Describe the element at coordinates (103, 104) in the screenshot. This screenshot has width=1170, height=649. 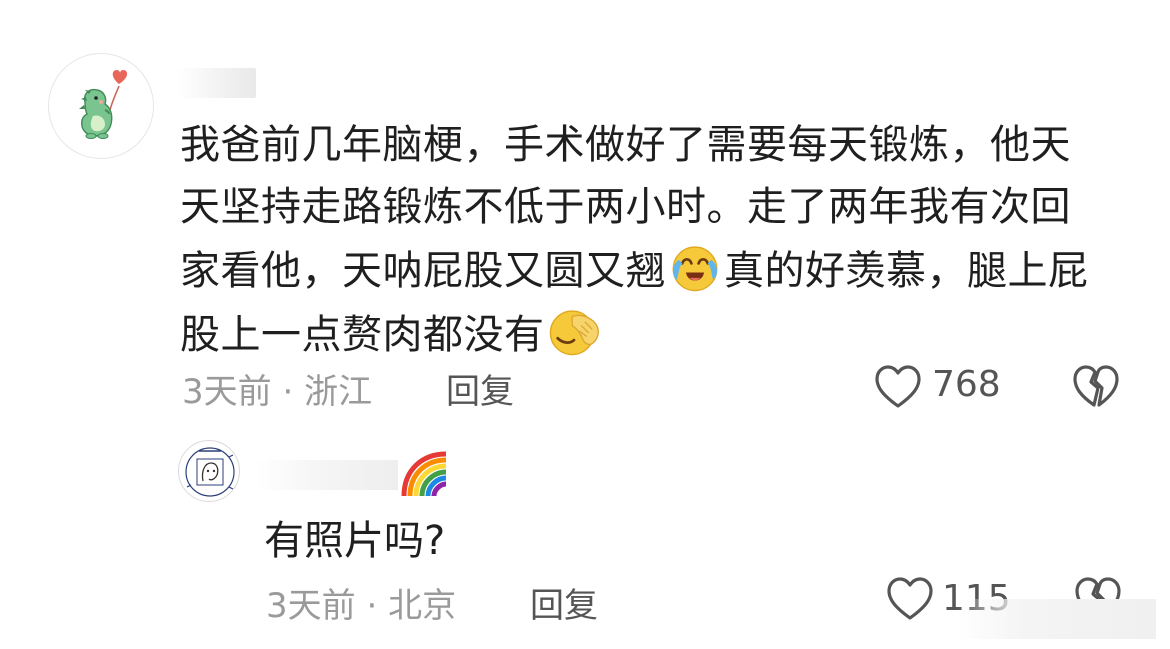
I see `dinosaur-avatar-icon` at that location.